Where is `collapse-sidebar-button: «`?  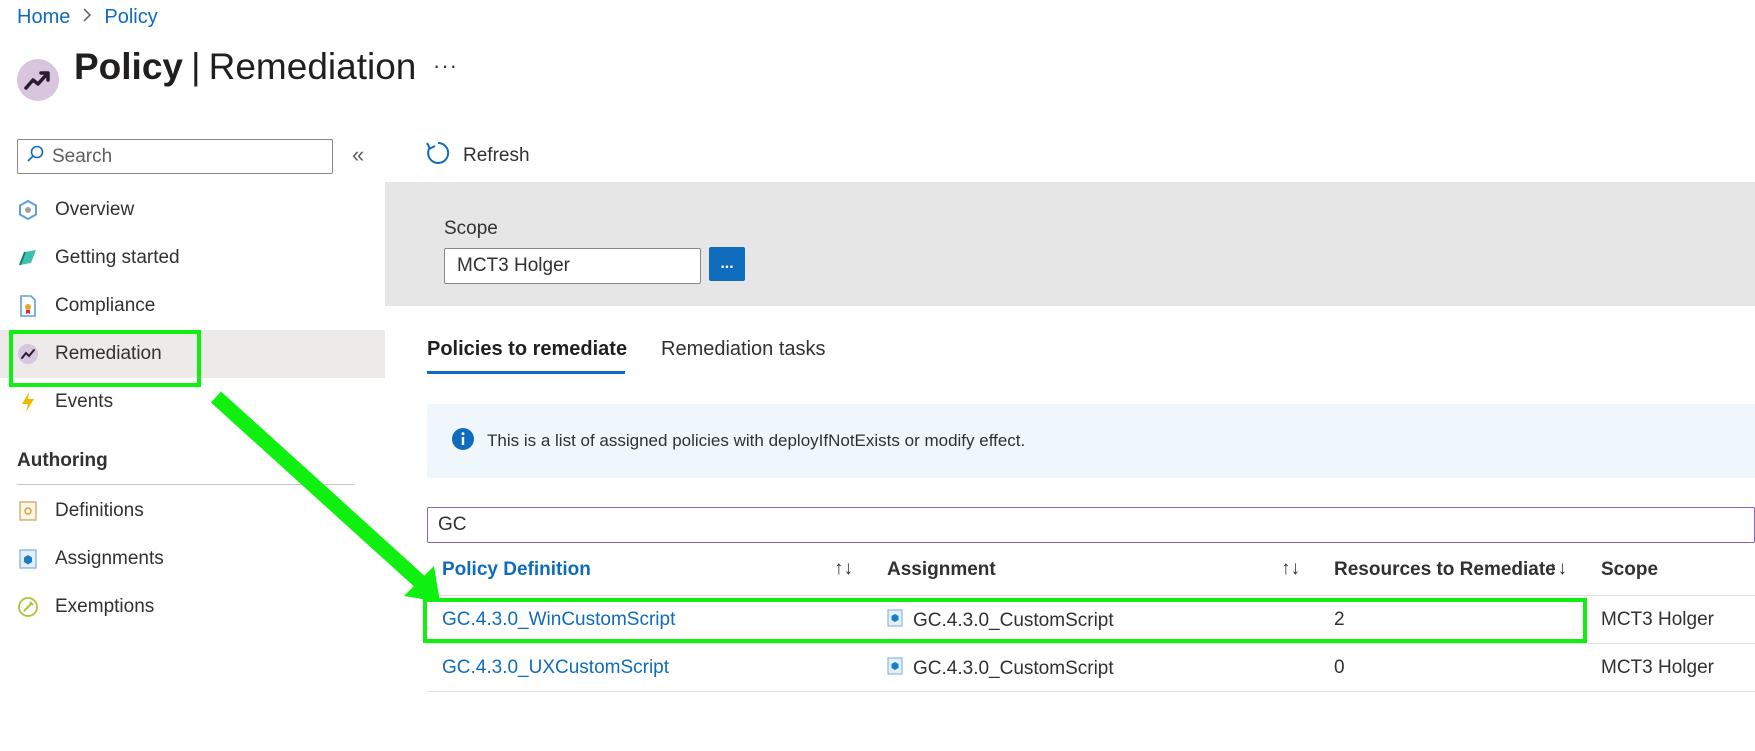
collapse-sidebar-button: « is located at coordinates (358, 155).